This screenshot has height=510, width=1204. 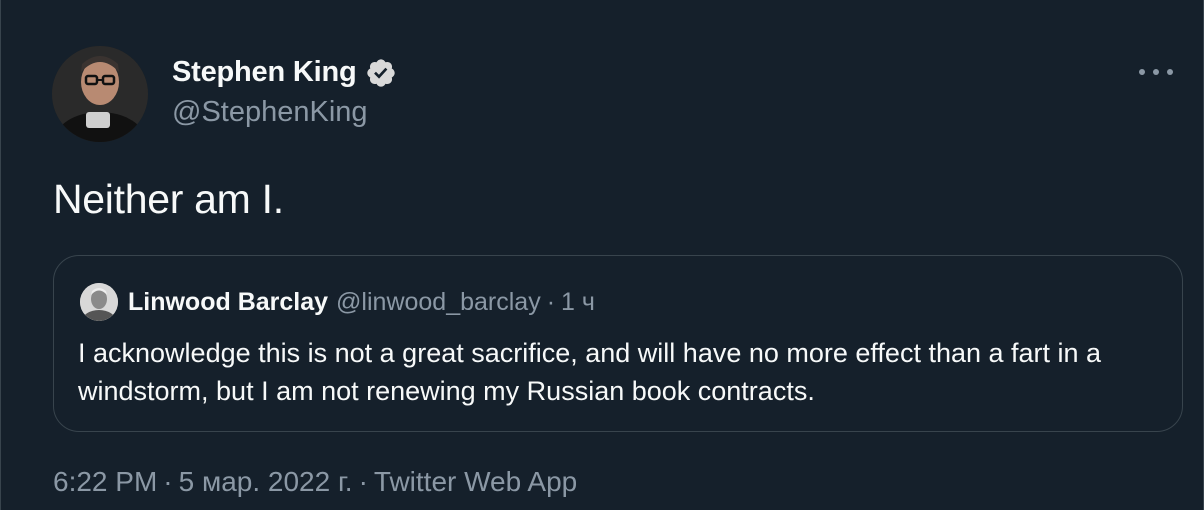 I want to click on more-icon, so click(x=1156, y=72).